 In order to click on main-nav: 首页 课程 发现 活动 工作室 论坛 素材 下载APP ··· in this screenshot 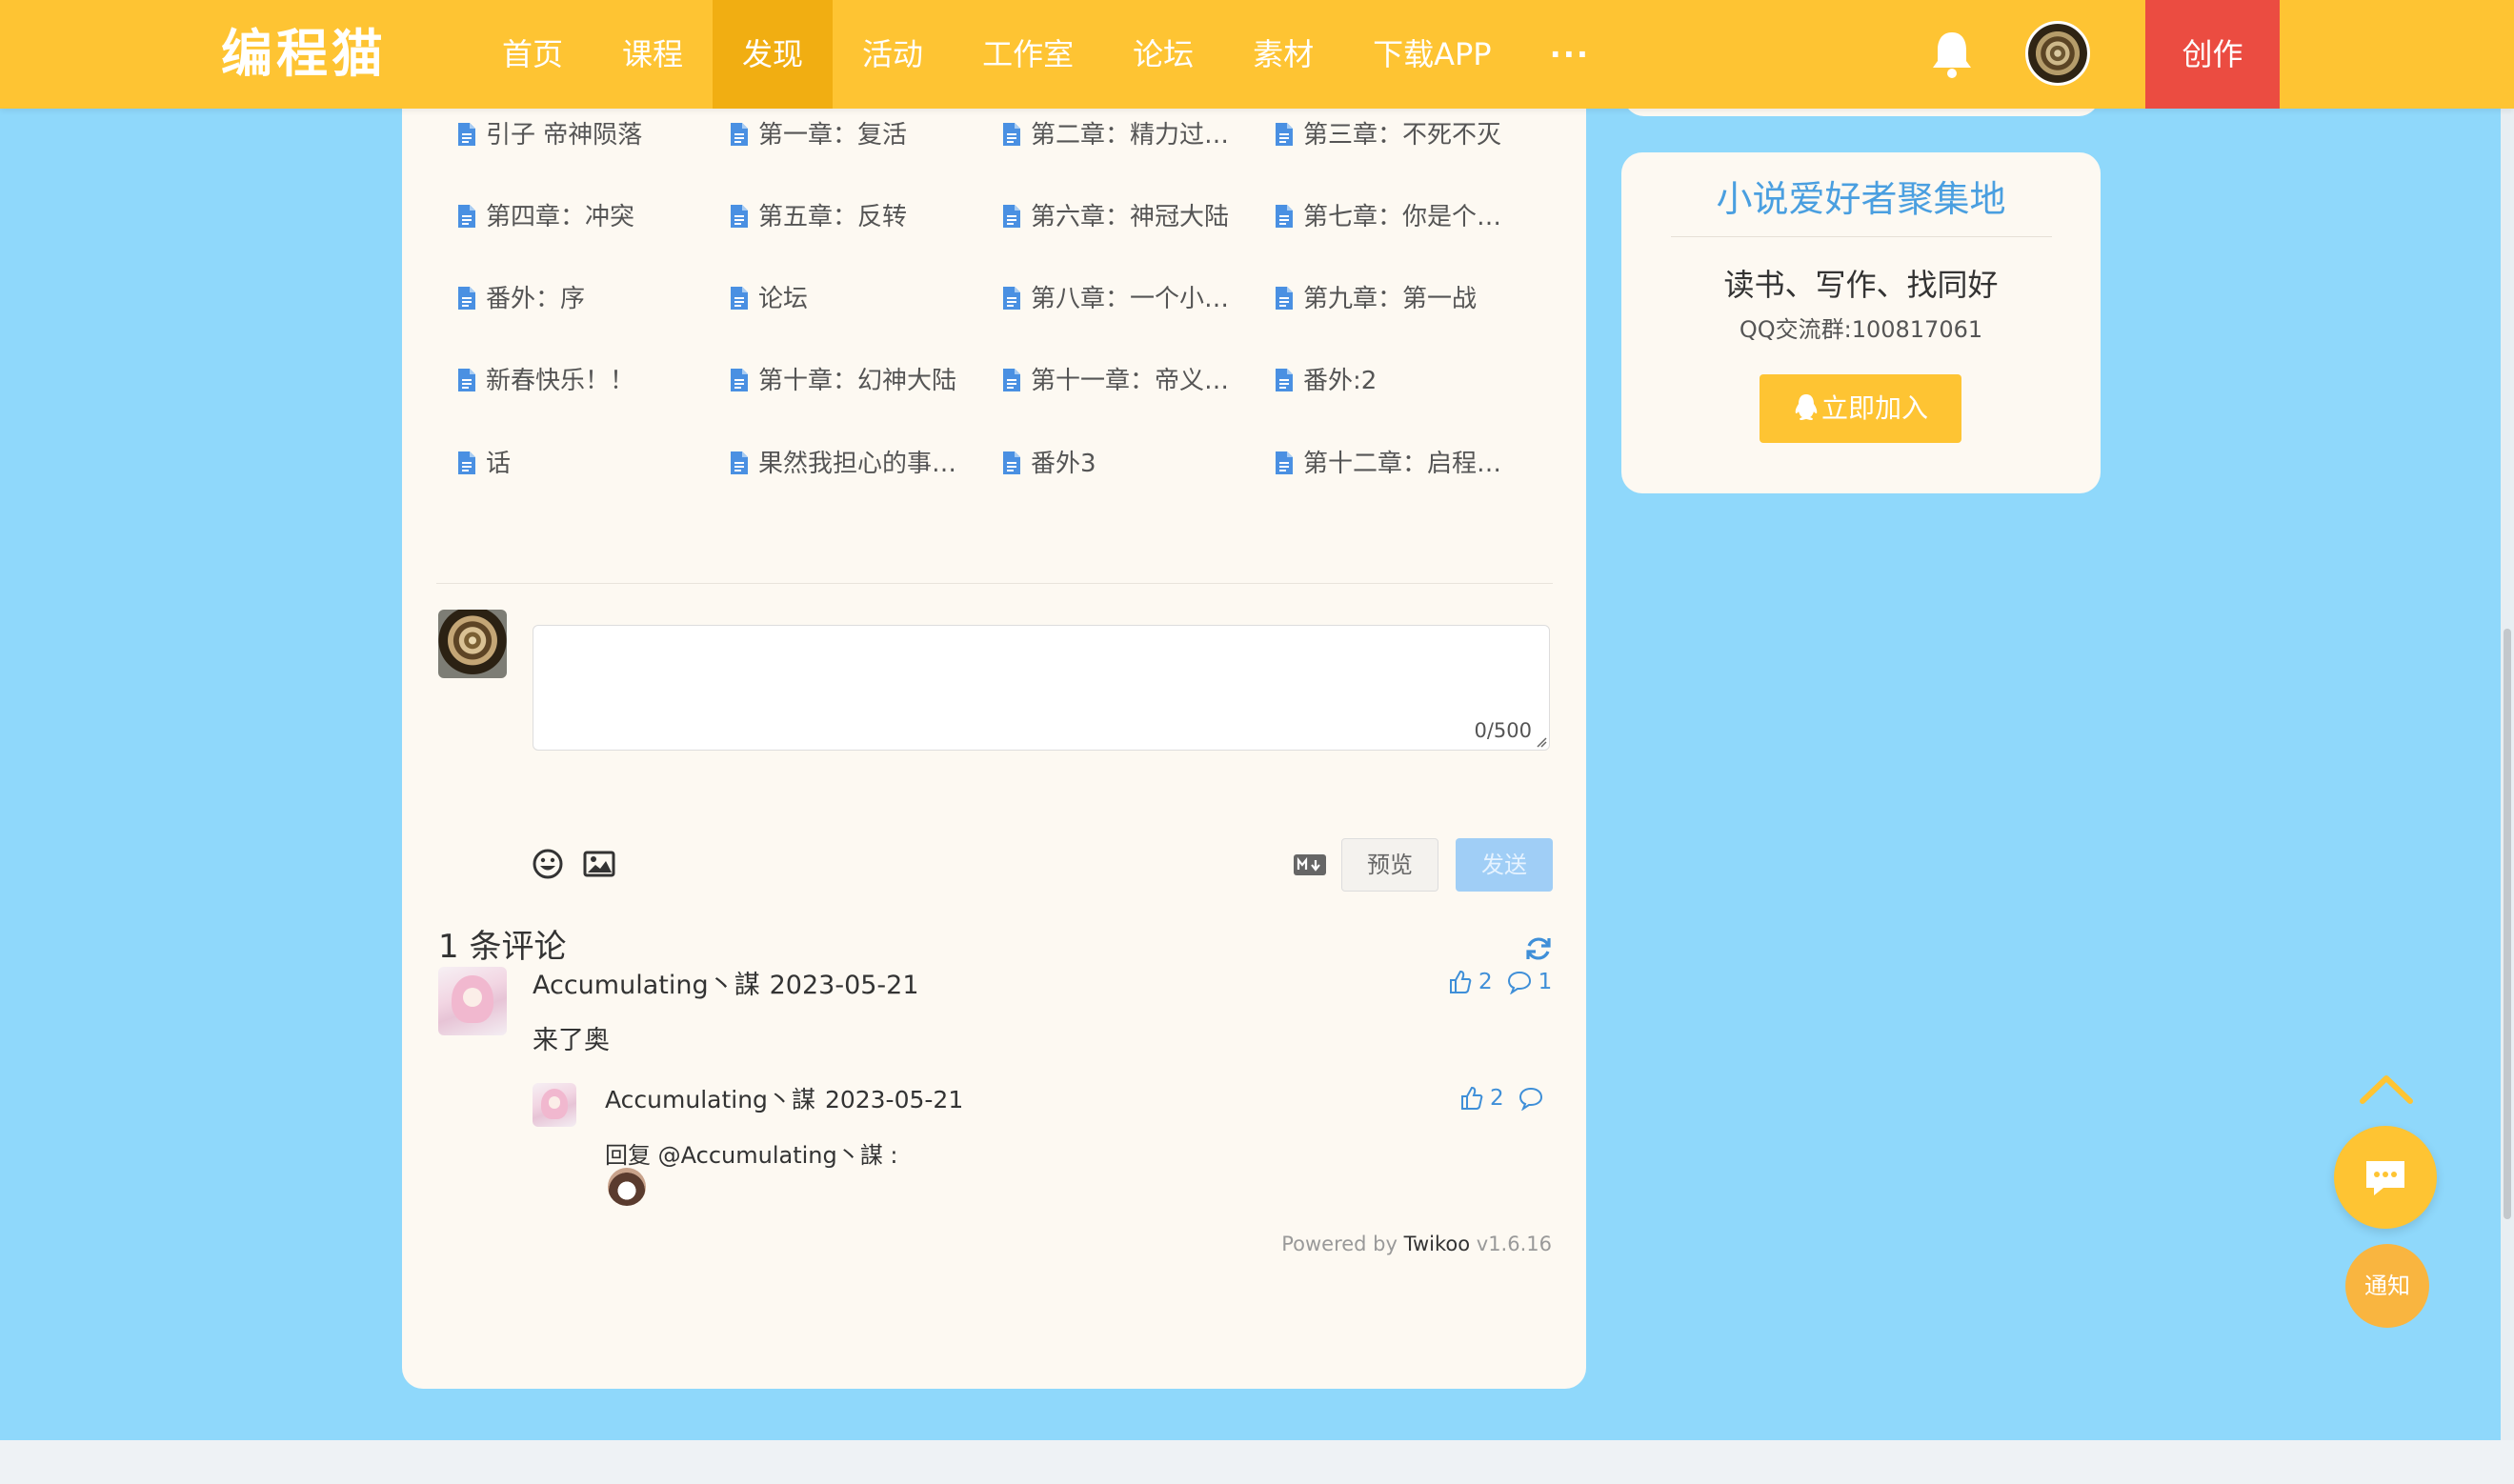, I will do `click(1046, 55)`.